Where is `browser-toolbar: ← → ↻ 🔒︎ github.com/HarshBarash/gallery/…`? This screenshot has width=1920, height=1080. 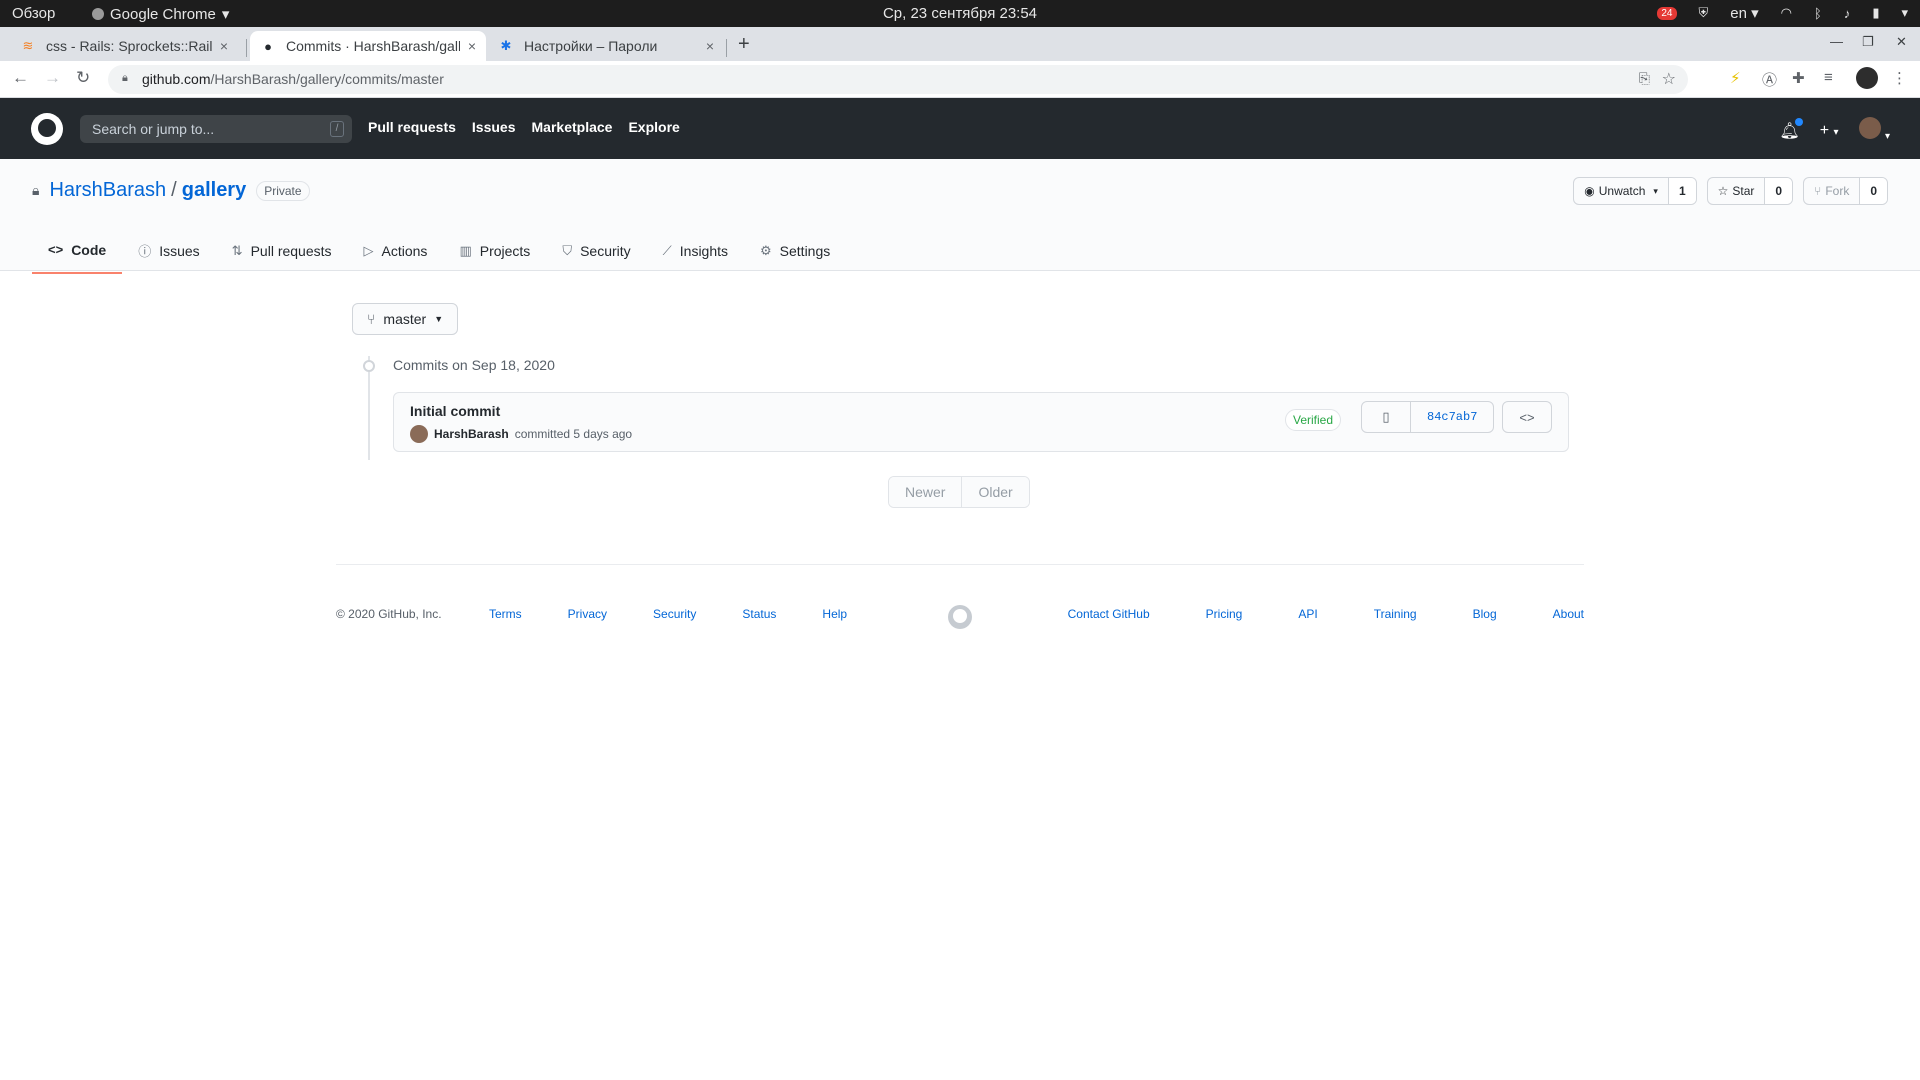 browser-toolbar: ← → ↻ 🔒︎ github.com/HarshBarash/gallery/… is located at coordinates (960, 79).